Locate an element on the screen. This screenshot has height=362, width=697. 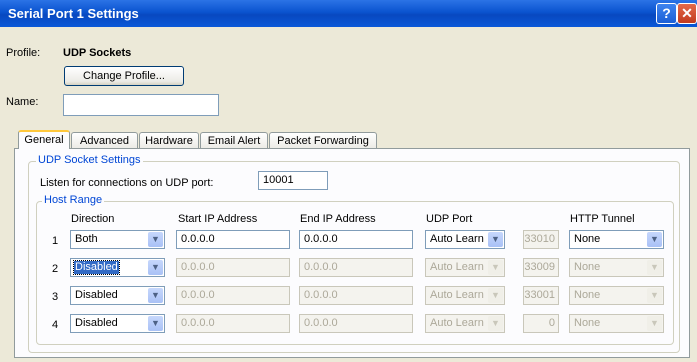
window-title: Serial Port 1 Settings is located at coordinates (73, 13).